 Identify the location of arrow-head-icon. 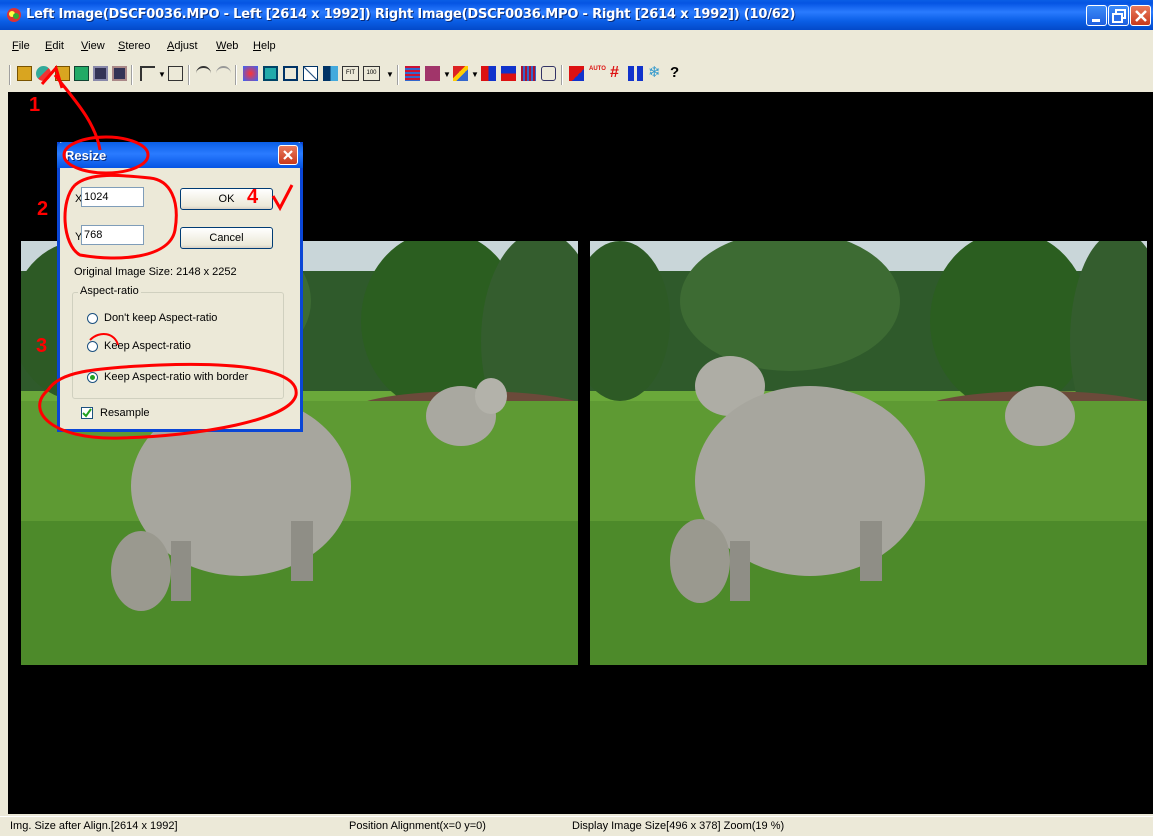
(52, 76).